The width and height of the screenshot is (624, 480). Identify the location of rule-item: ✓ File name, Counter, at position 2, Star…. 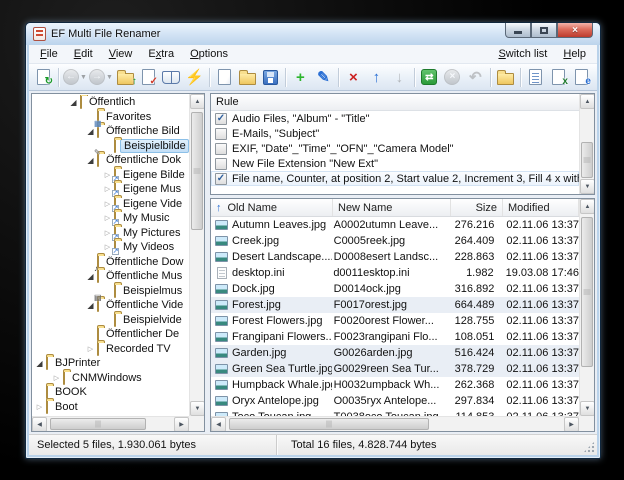
(395, 178).